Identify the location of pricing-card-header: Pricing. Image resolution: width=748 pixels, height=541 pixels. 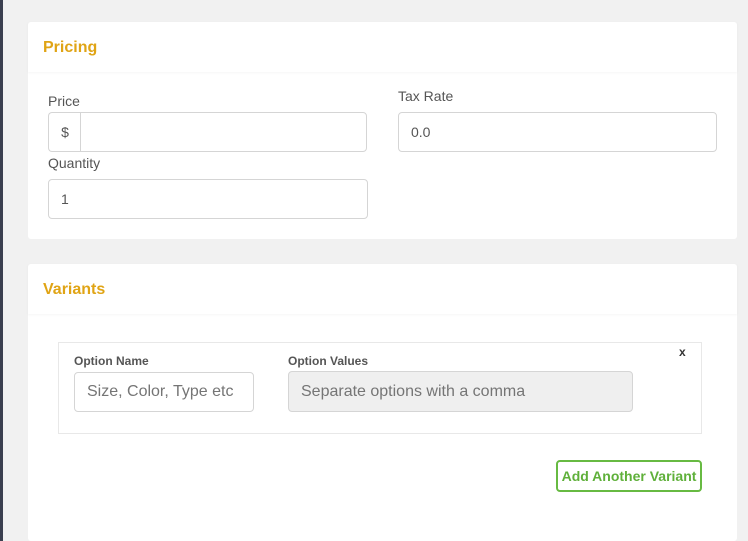
(382, 47).